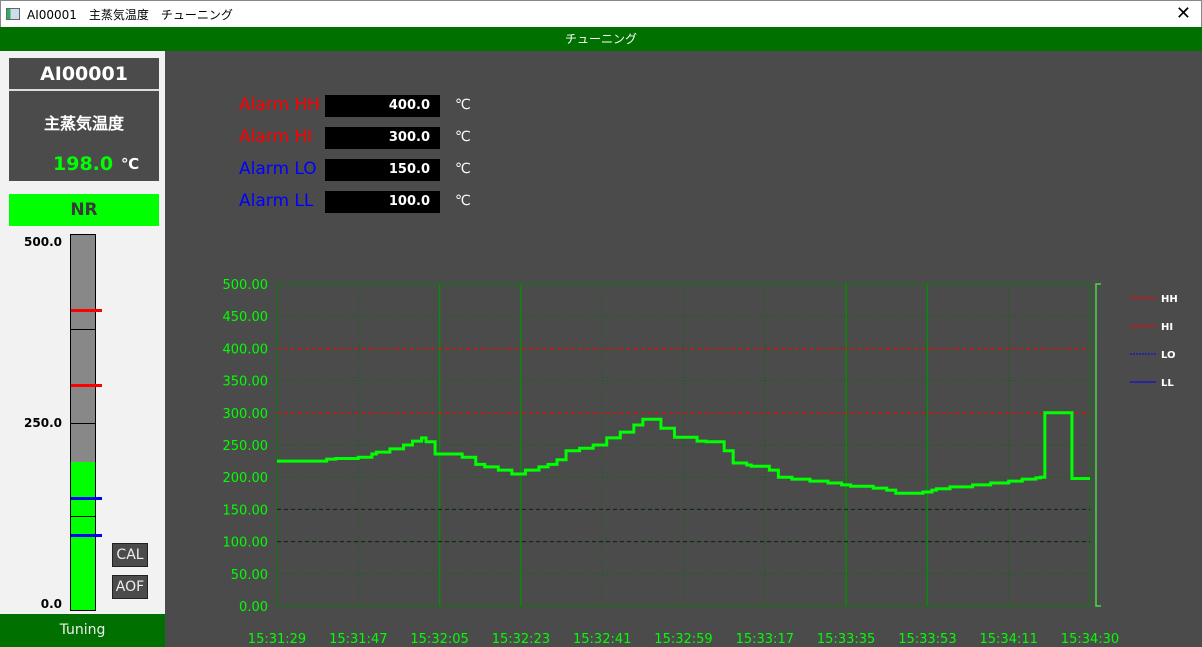  What do you see at coordinates (1167, 327) in the screenshot?
I see `legend-label: HI` at bounding box center [1167, 327].